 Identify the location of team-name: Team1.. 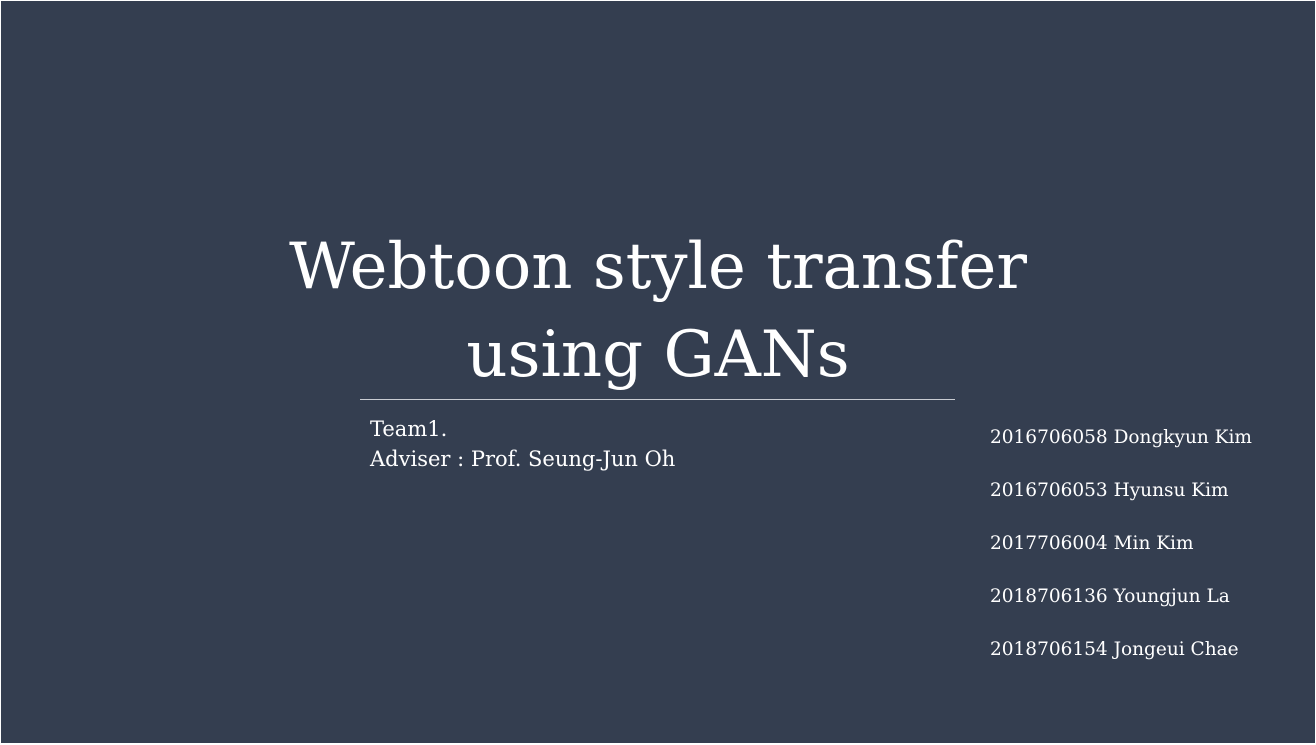
(409, 429).